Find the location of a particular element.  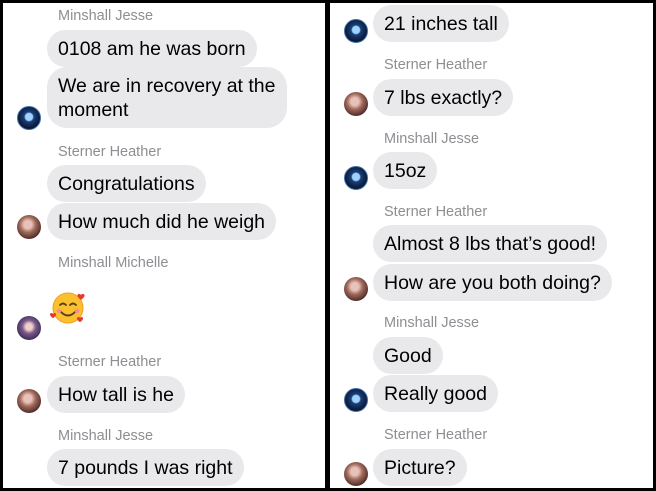

message-bubble: Good is located at coordinates (408, 355).